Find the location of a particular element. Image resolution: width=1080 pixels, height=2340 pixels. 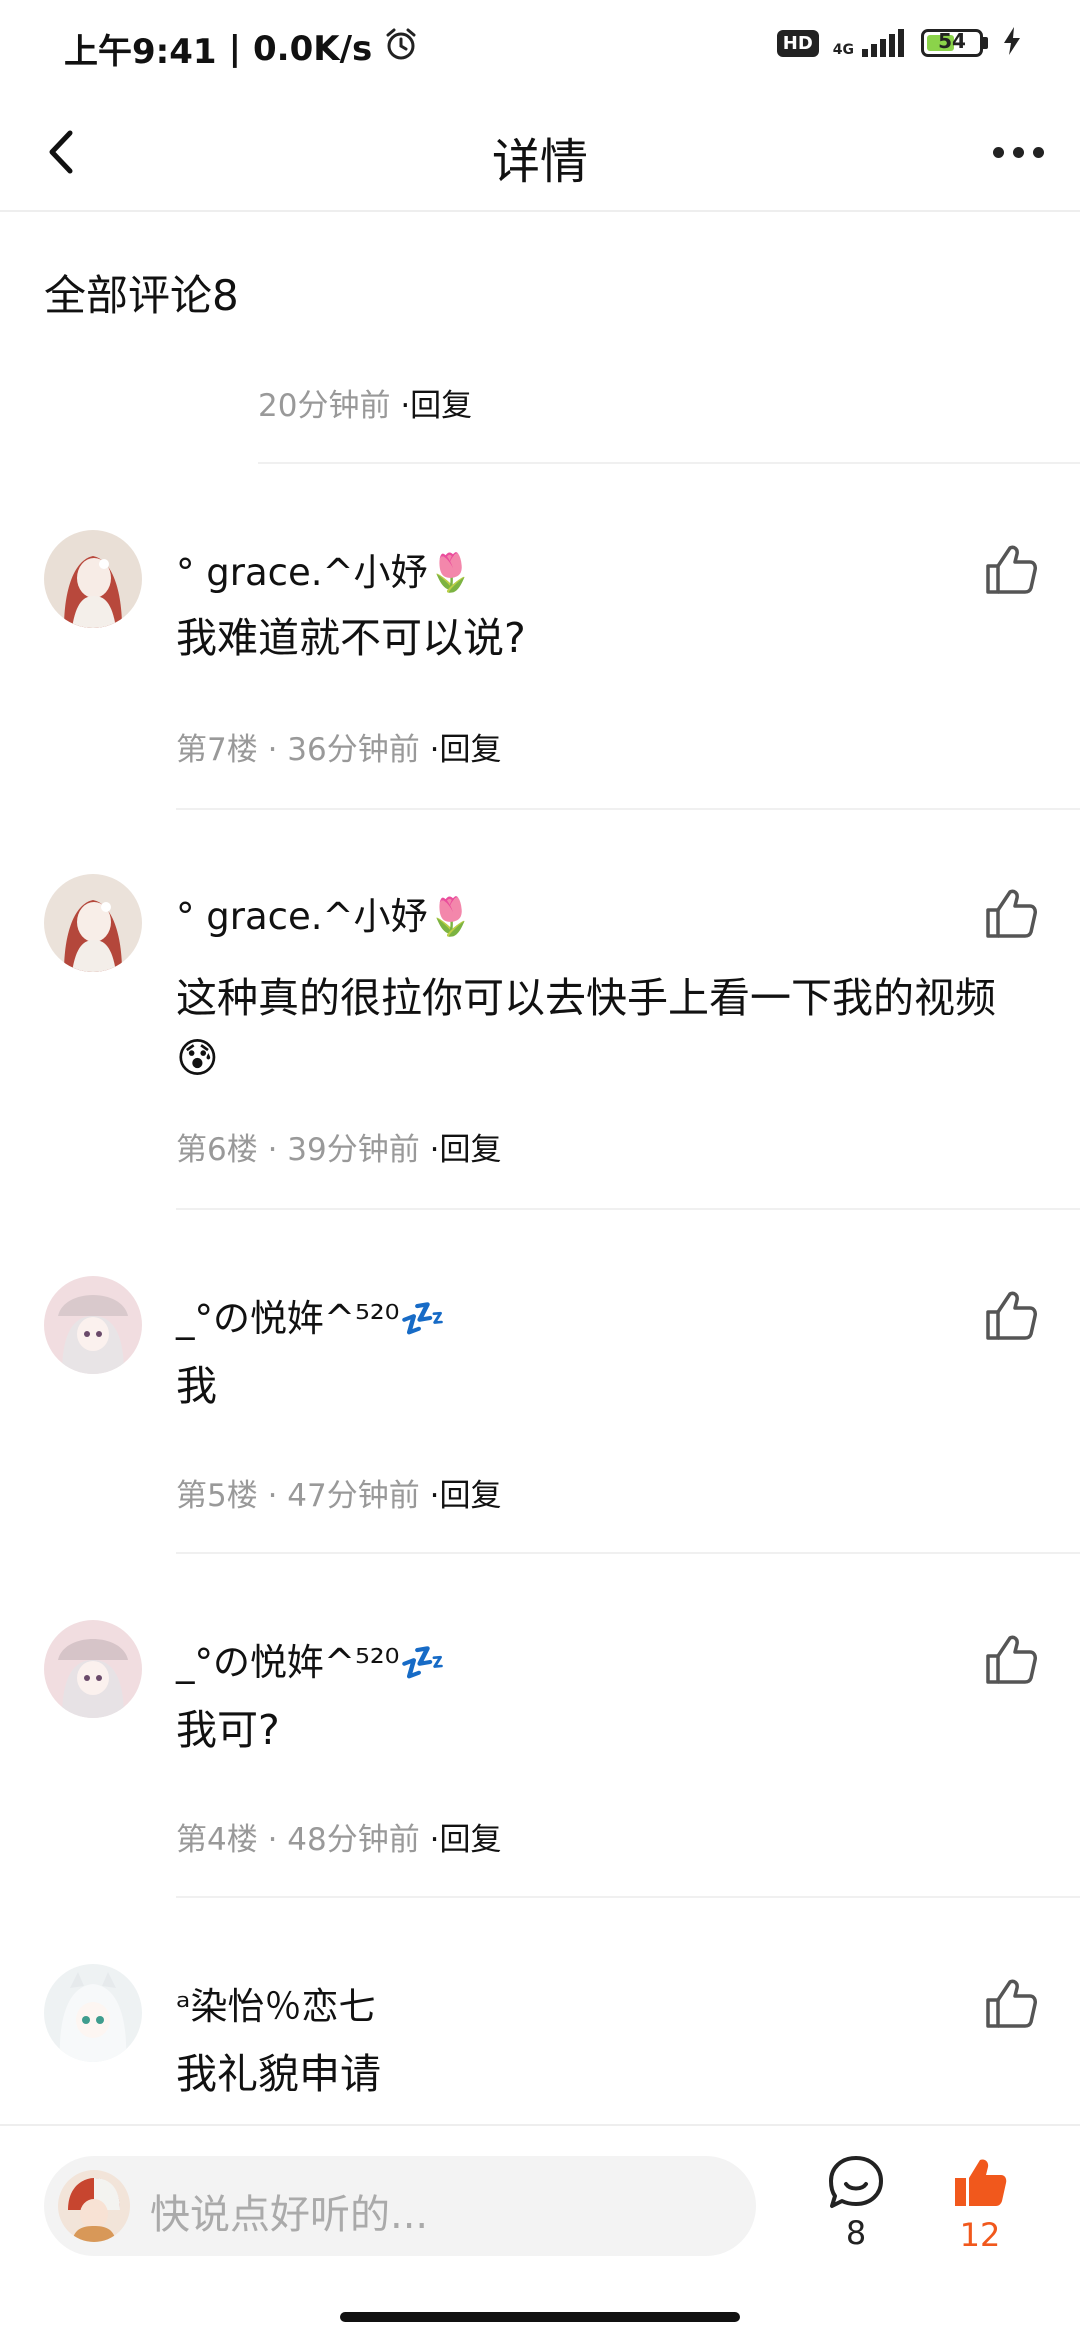

comment-floor: 第6楼 is located at coordinates (217, 1150).